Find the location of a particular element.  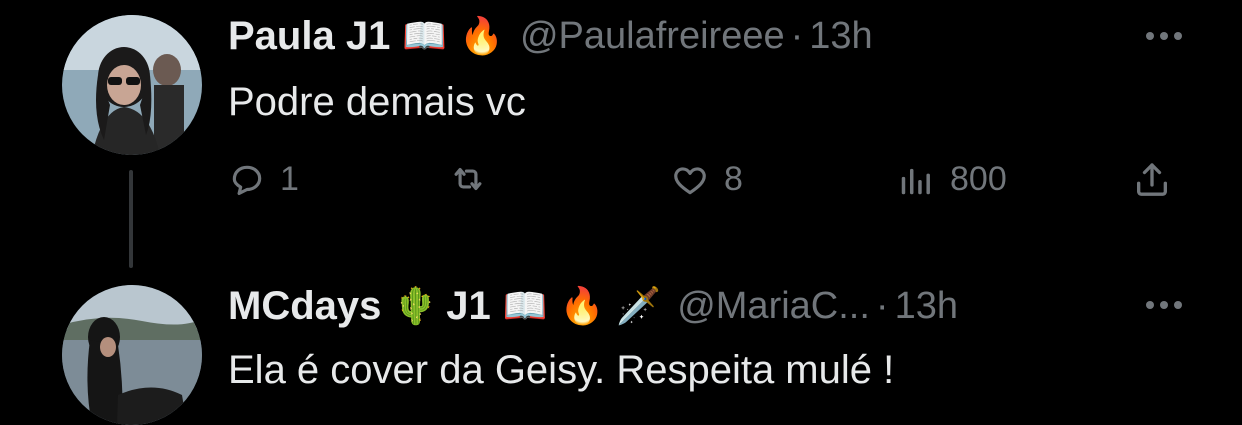

tweet-header: Paula J1 📖 🔥 @Paulafreireee · 13h is located at coordinates (550, 36).